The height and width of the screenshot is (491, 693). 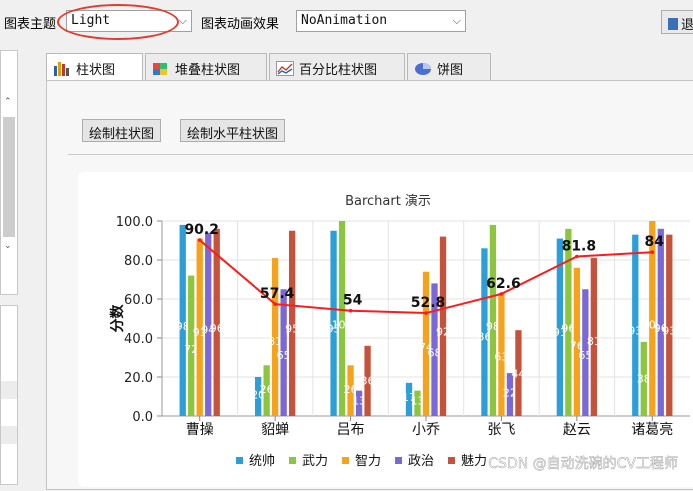 What do you see at coordinates (577, 430) in the screenshot?
I see `x-tick-label: 赵云` at bounding box center [577, 430].